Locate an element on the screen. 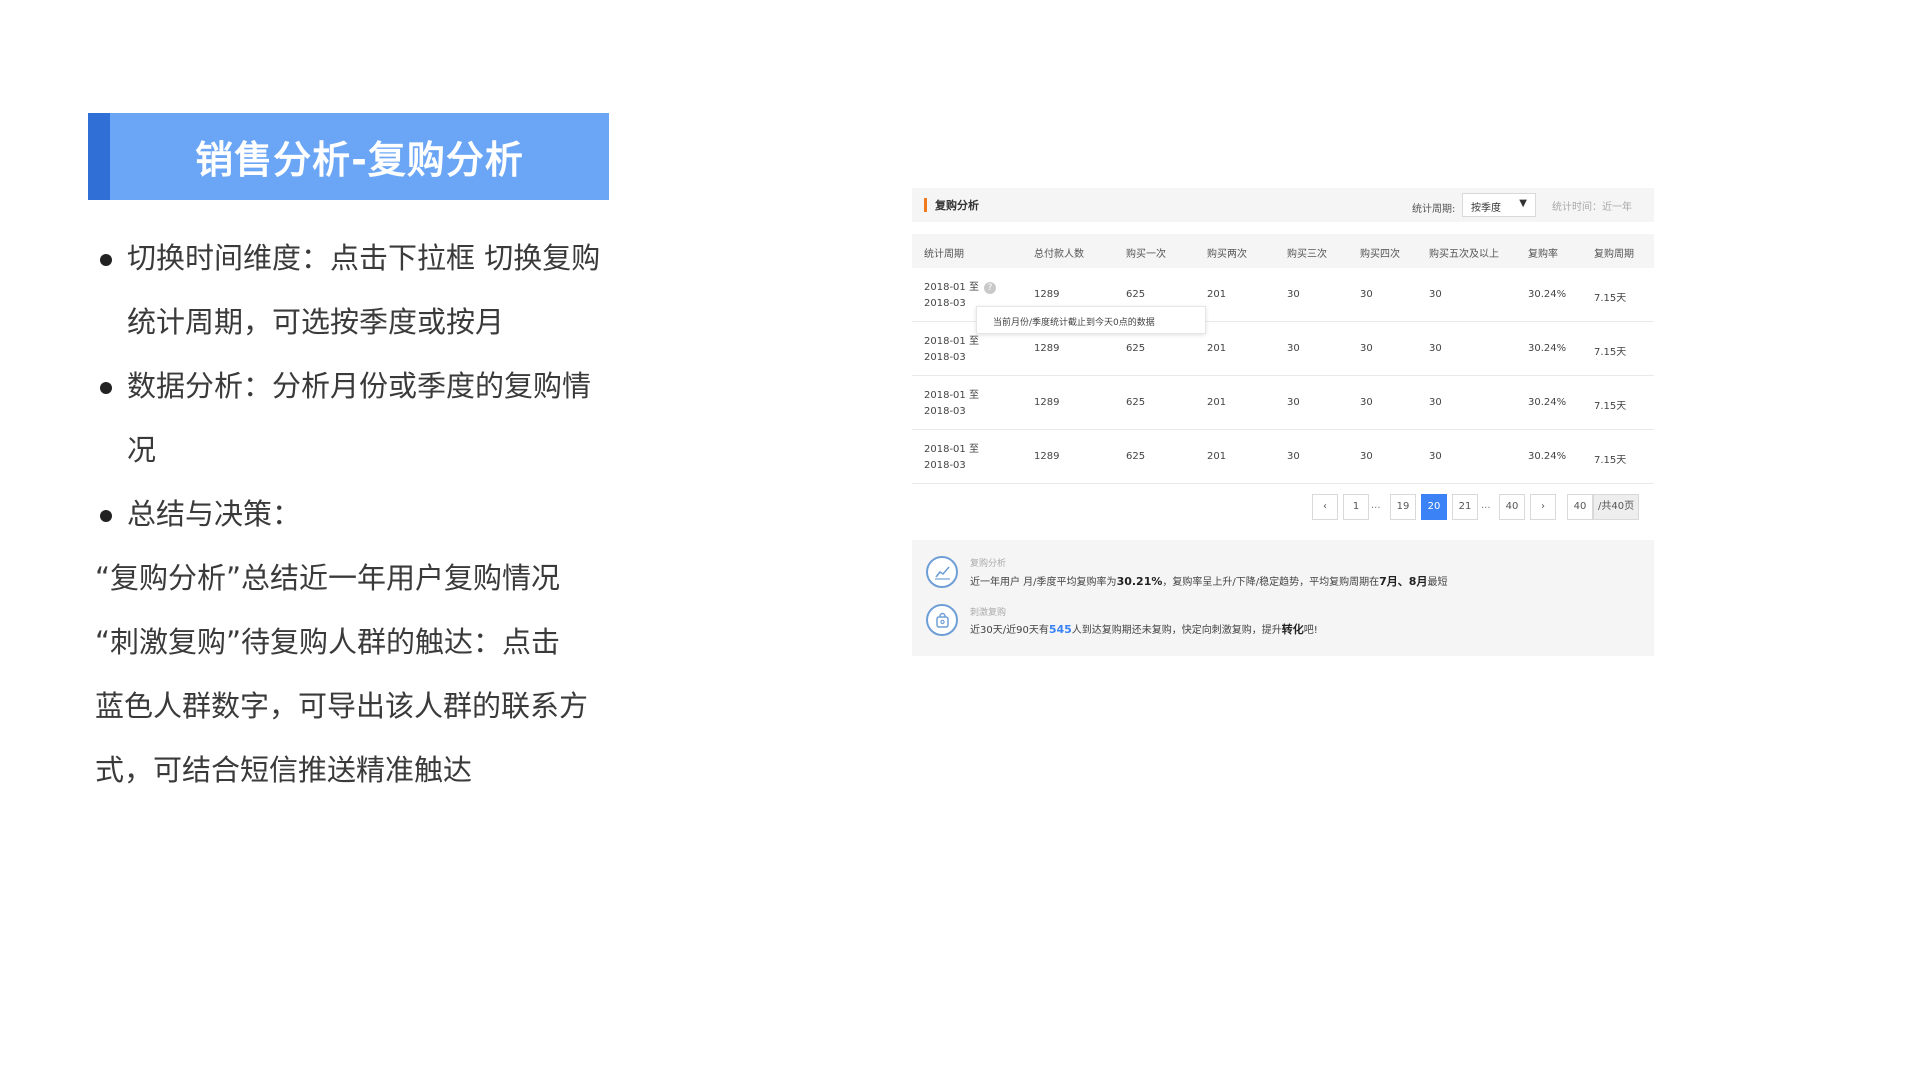 The width and height of the screenshot is (1920, 1080). col-rate: 复购率 is located at coordinates (1543, 254).